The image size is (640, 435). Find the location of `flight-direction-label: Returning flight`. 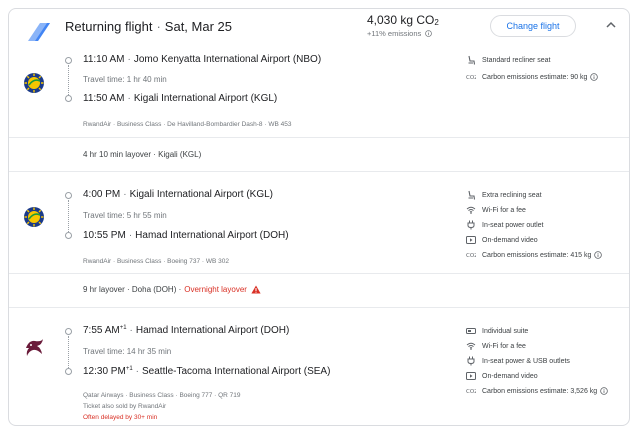

flight-direction-label: Returning flight is located at coordinates (109, 26).